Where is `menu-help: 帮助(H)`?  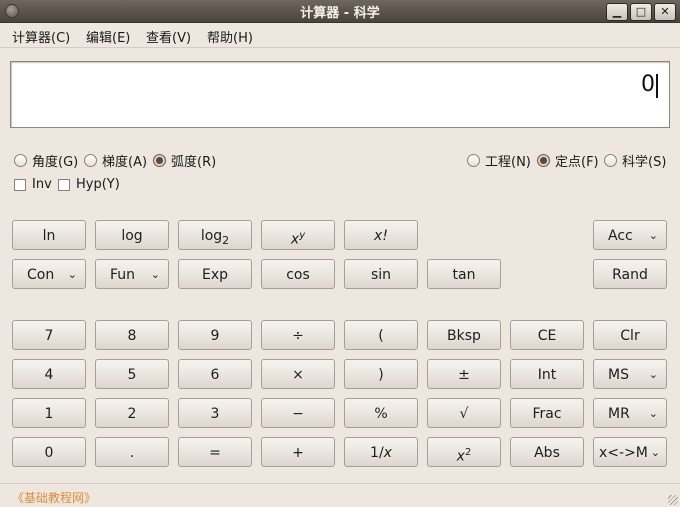
menu-help: 帮助(H) is located at coordinates (230, 36).